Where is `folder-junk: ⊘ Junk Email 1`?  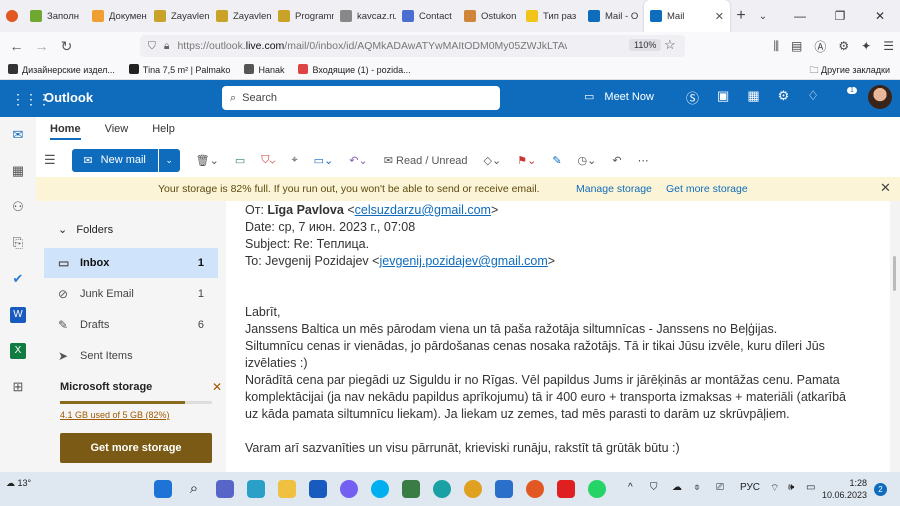
folder-junk: ⊘ Junk Email 1 is located at coordinates (131, 294).